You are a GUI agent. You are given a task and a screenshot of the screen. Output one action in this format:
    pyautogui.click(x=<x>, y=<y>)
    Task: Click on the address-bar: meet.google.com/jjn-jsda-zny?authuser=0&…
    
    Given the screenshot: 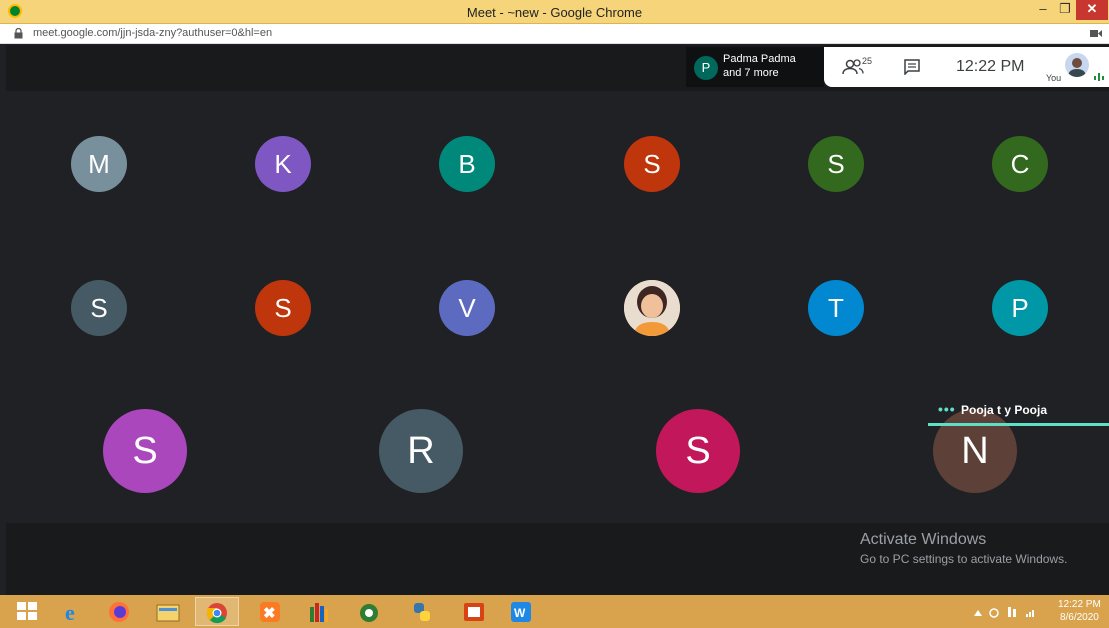 What is the action you would take?
    pyautogui.click(x=554, y=34)
    